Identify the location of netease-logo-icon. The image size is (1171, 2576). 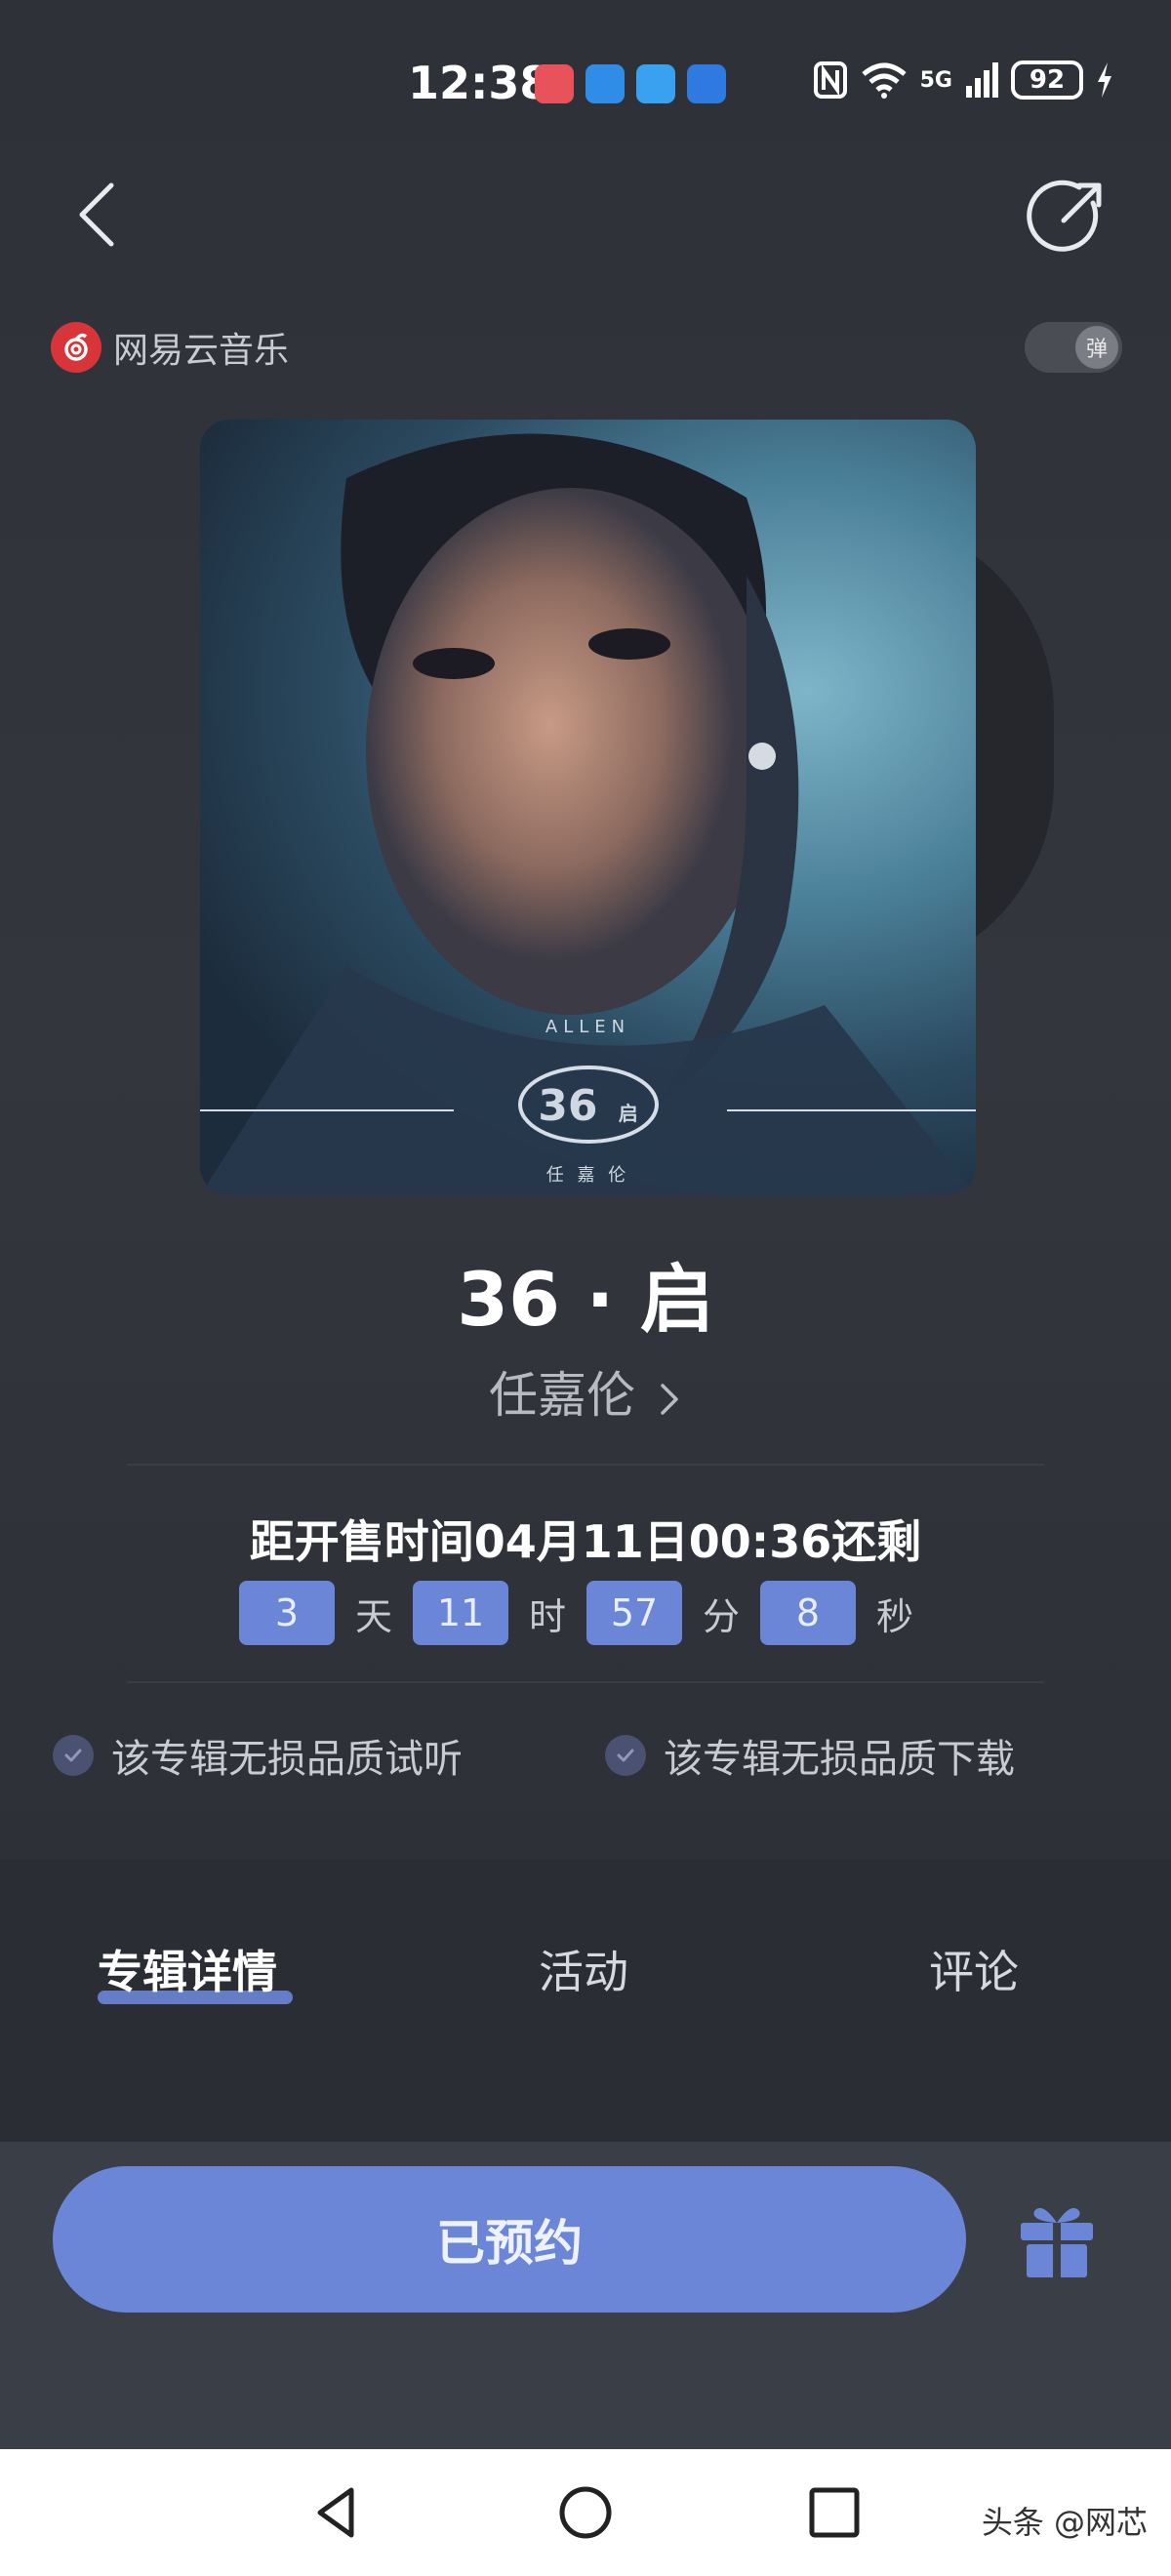
(76, 347).